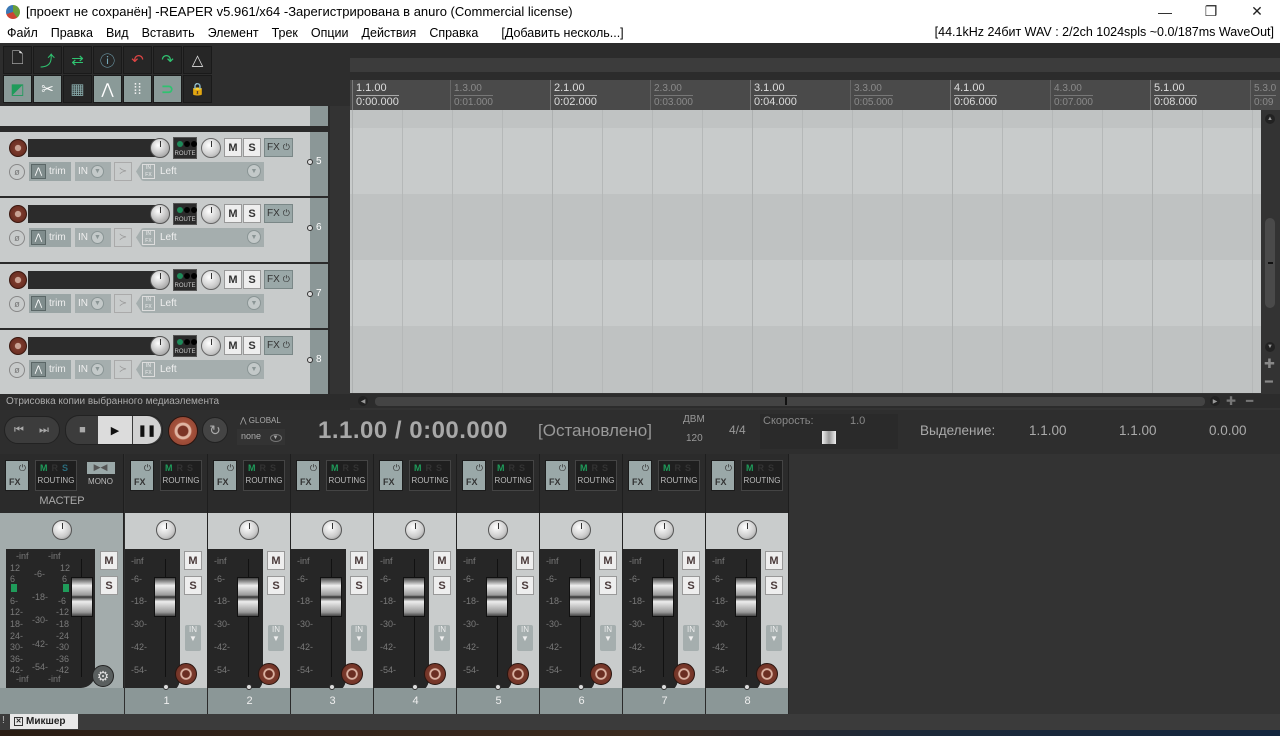 The width and height of the screenshot is (1280, 736). I want to click on master-volume-fader, so click(82, 597).